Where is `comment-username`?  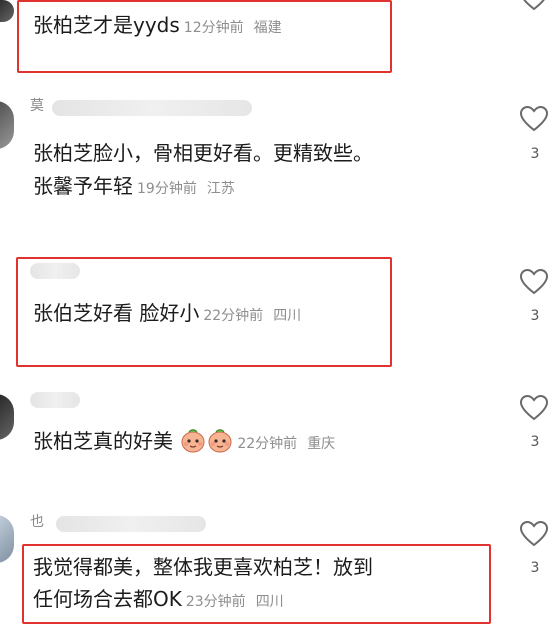 comment-username is located at coordinates (55, 398).